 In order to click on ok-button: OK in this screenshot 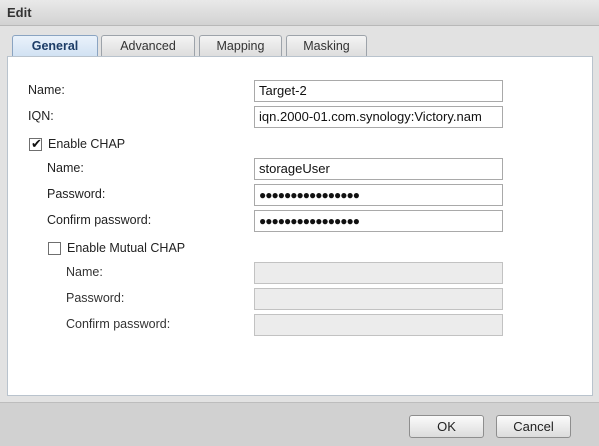, I will do `click(446, 426)`.